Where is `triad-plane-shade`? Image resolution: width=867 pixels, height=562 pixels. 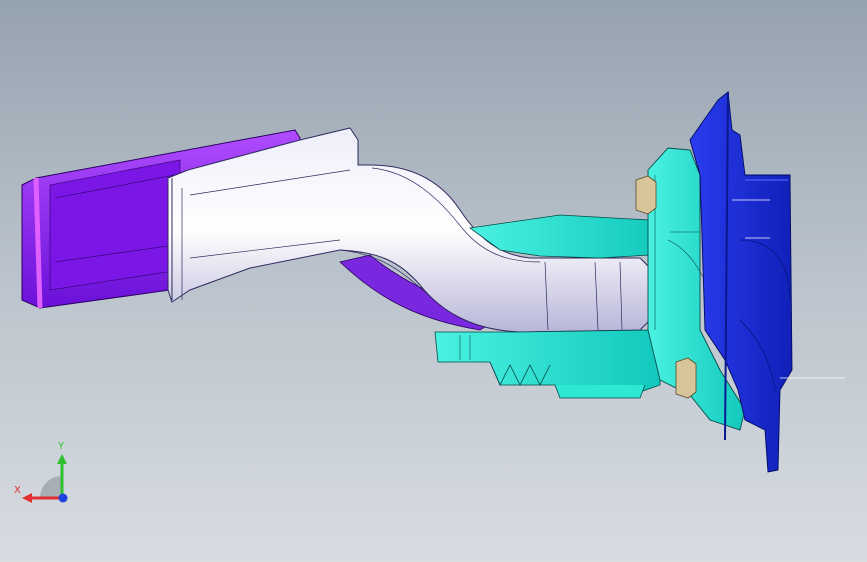 triad-plane-shade is located at coordinates (51, 487).